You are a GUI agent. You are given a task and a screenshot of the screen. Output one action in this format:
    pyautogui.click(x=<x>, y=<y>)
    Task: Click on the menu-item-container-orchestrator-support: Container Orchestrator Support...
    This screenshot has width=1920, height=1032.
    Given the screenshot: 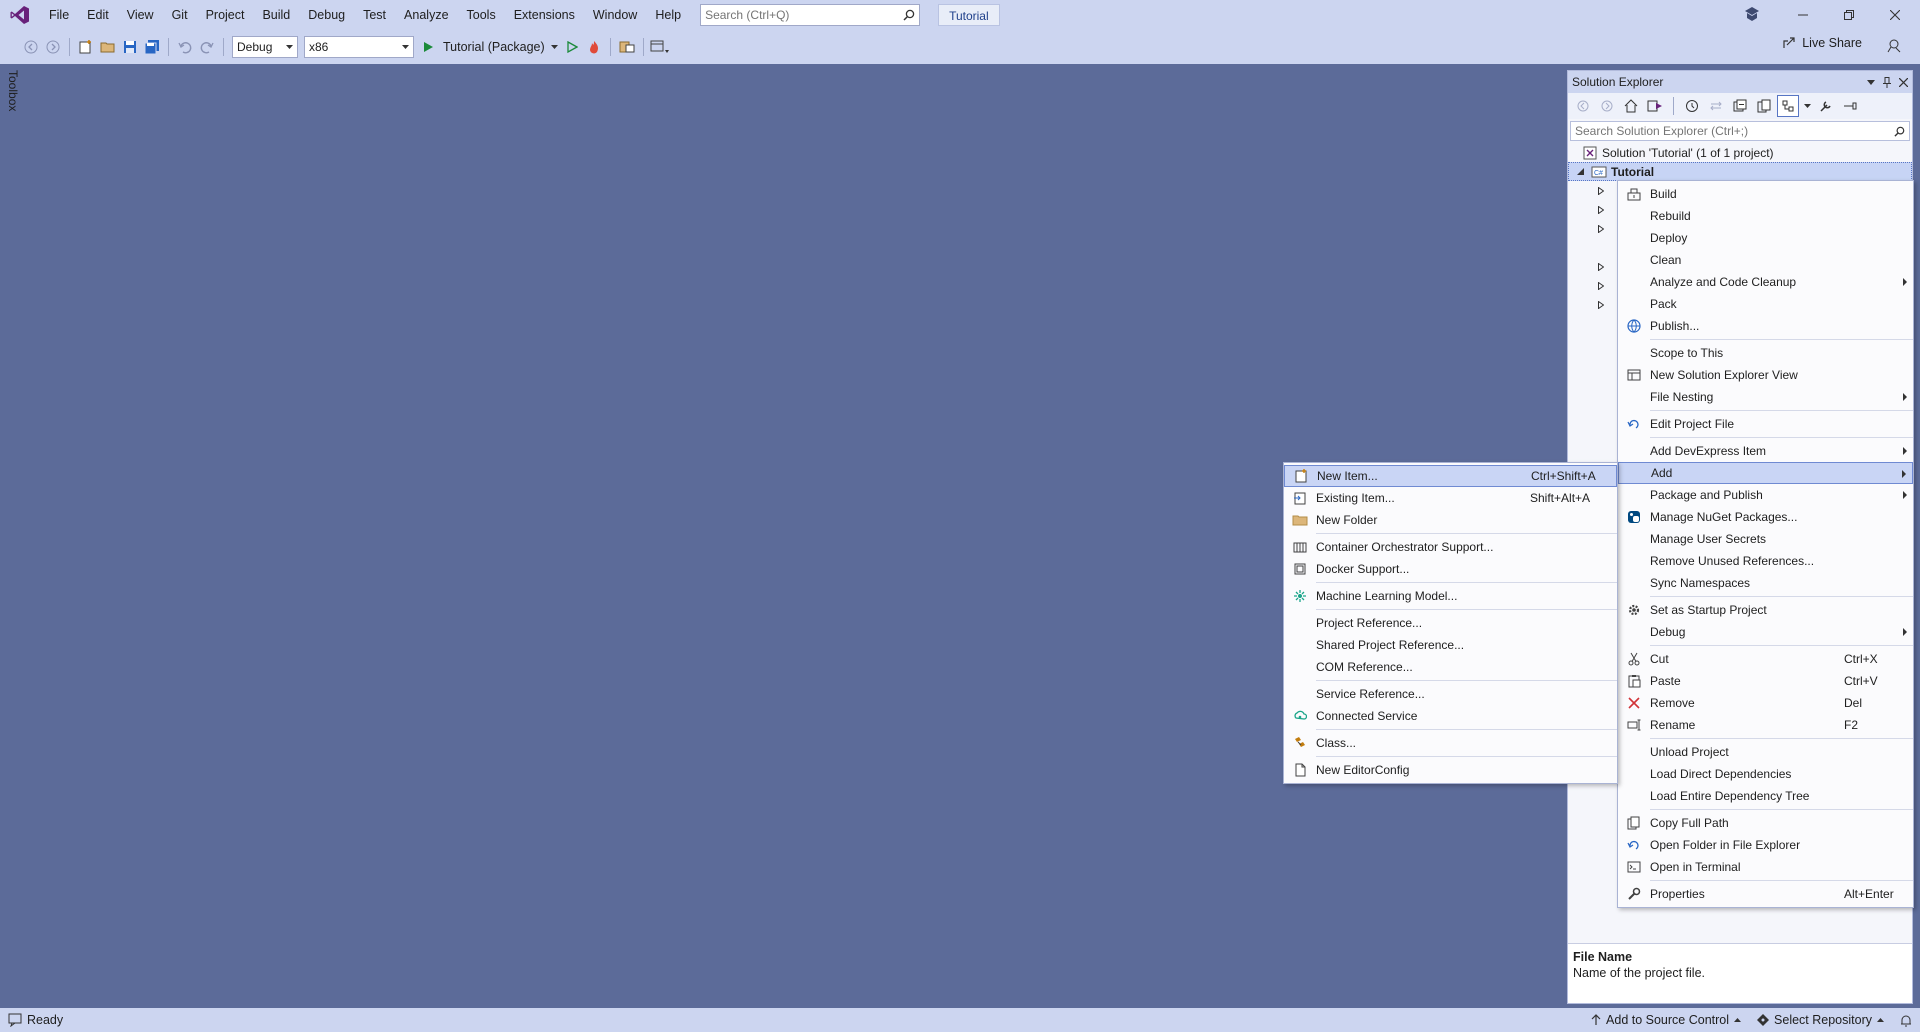 What is the action you would take?
    pyautogui.click(x=1450, y=547)
    